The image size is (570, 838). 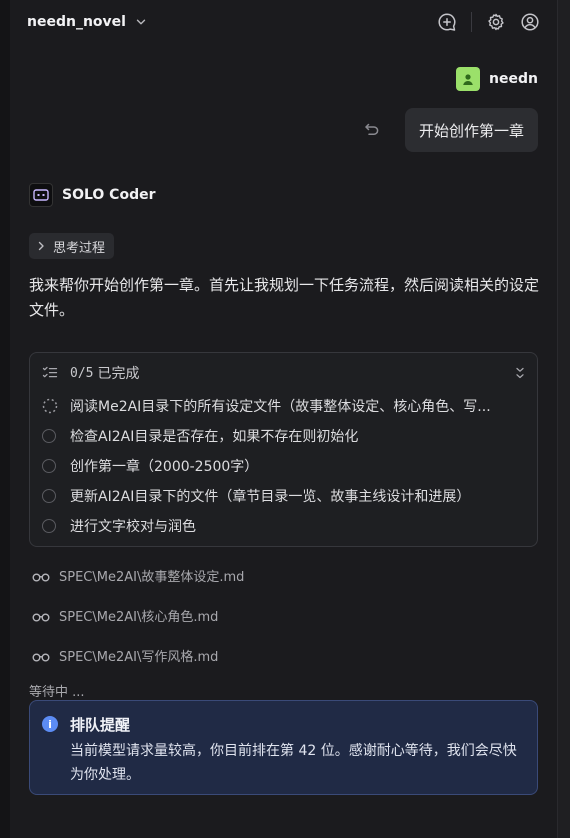 I want to click on thinking-label: 思考过程, so click(x=79, y=248).